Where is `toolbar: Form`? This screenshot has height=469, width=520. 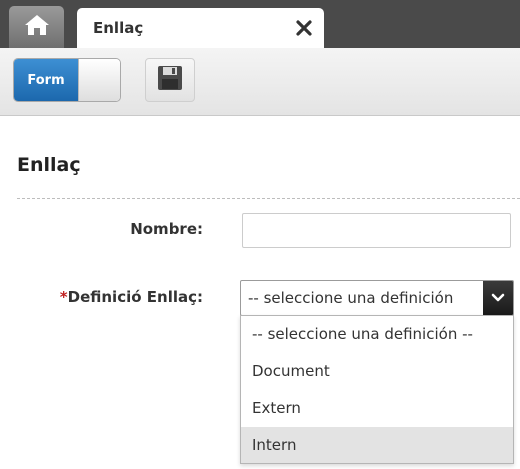
toolbar: Form is located at coordinates (260, 82).